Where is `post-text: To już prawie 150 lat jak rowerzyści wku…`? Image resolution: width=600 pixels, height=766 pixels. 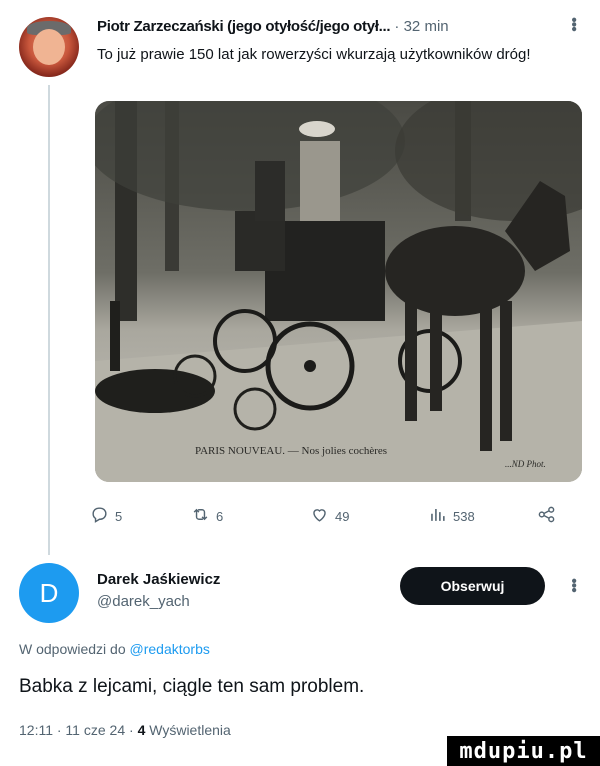 post-text: To już prawie 150 lat jak rowerzyści wku… is located at coordinates (314, 54).